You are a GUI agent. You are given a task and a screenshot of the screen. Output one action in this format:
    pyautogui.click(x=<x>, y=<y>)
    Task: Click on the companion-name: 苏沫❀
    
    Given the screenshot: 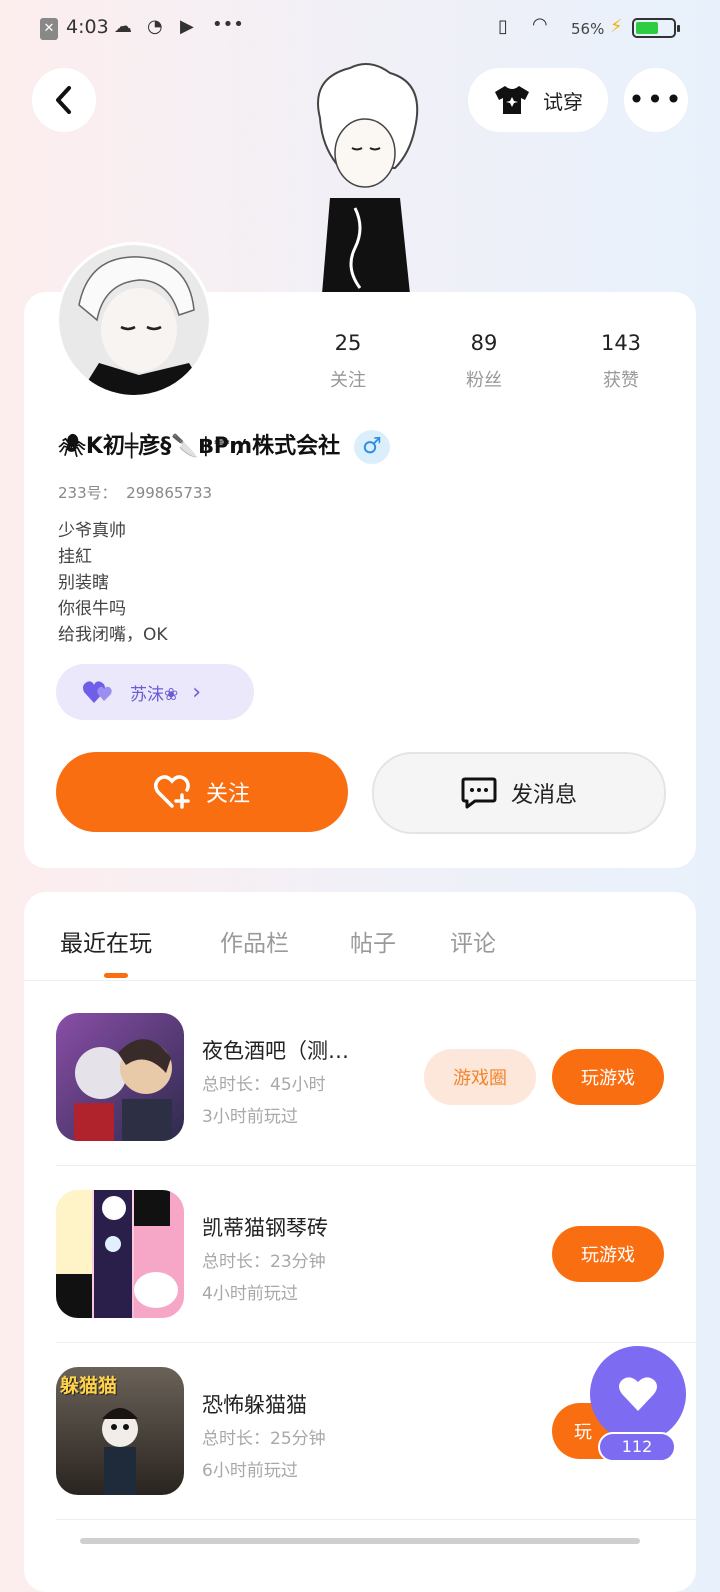 What is the action you would take?
    pyautogui.click(x=154, y=694)
    